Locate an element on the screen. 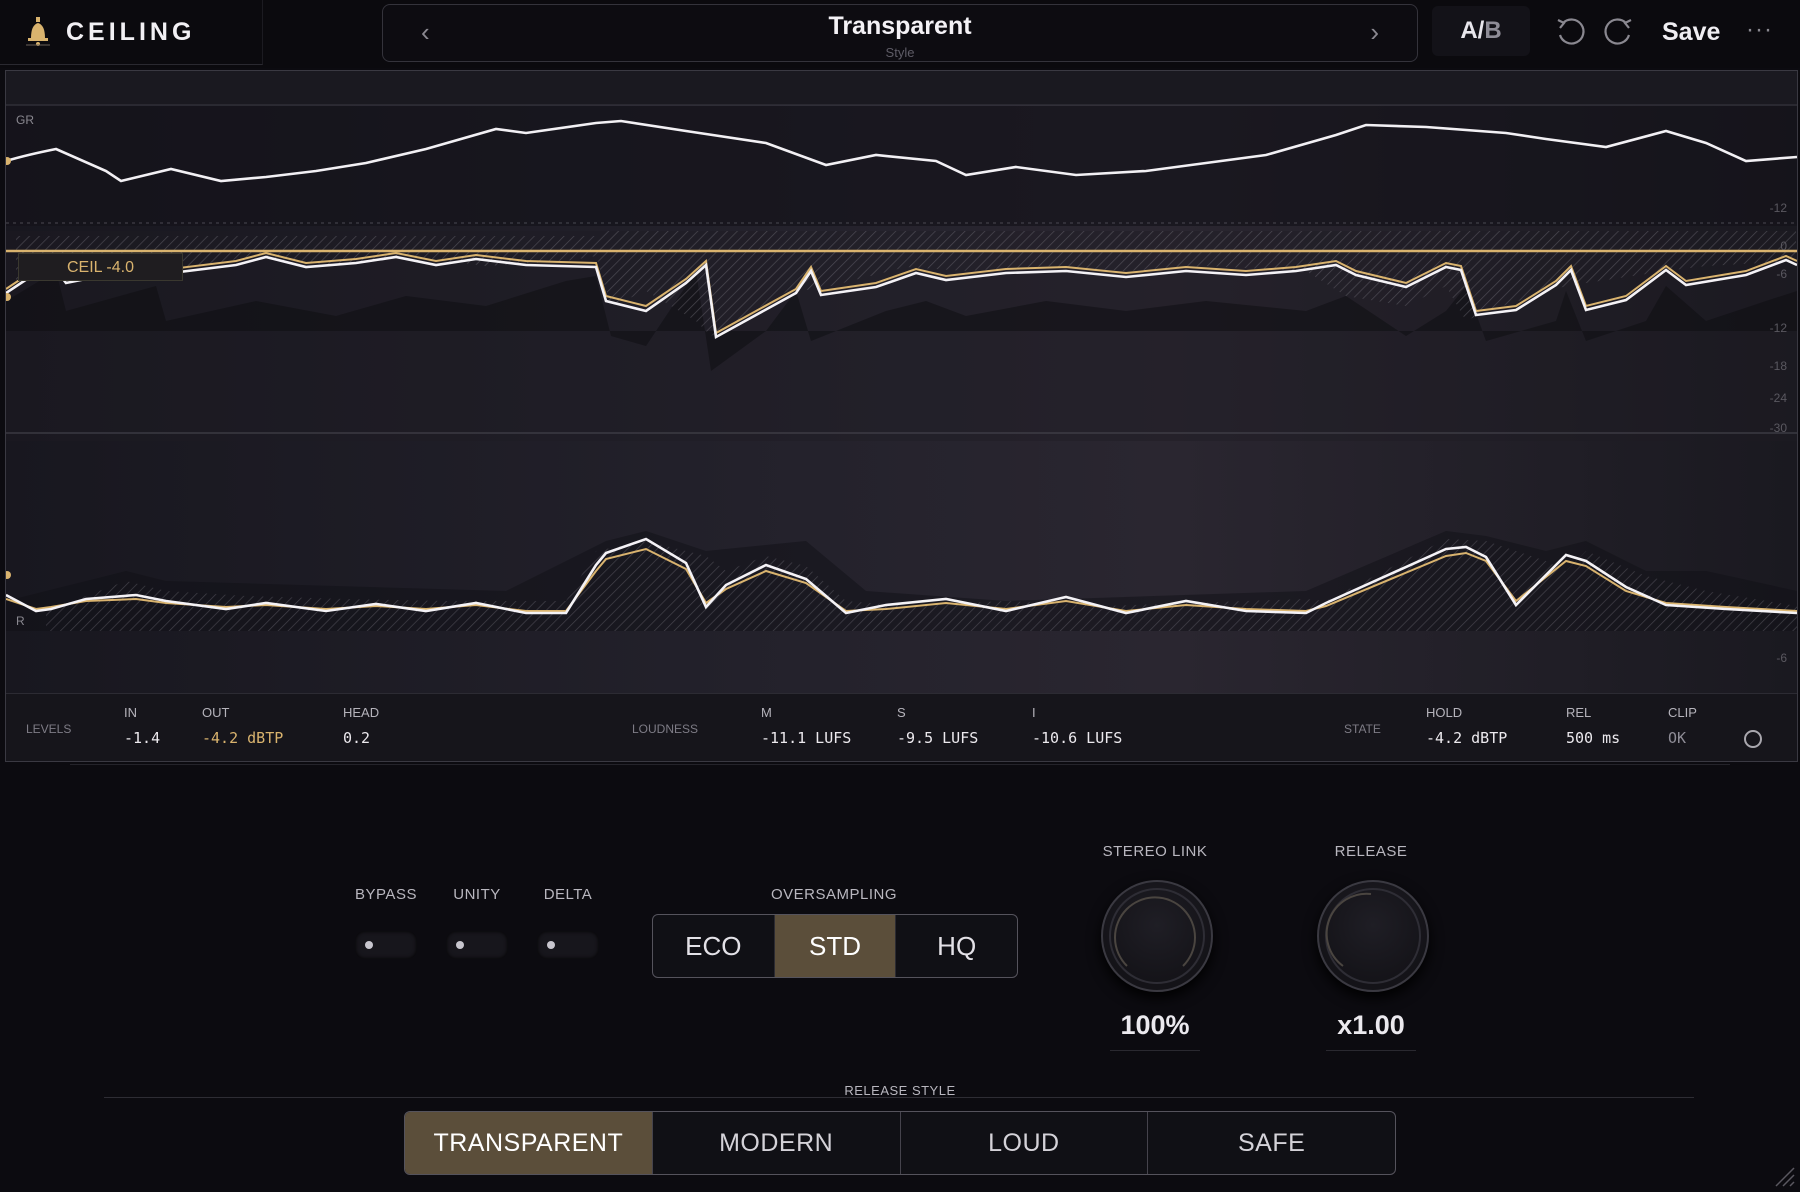 Image resolution: width=1800 pixels, height=1192 pixels. oversampling-selector: ECO STD HQ is located at coordinates (835, 946).